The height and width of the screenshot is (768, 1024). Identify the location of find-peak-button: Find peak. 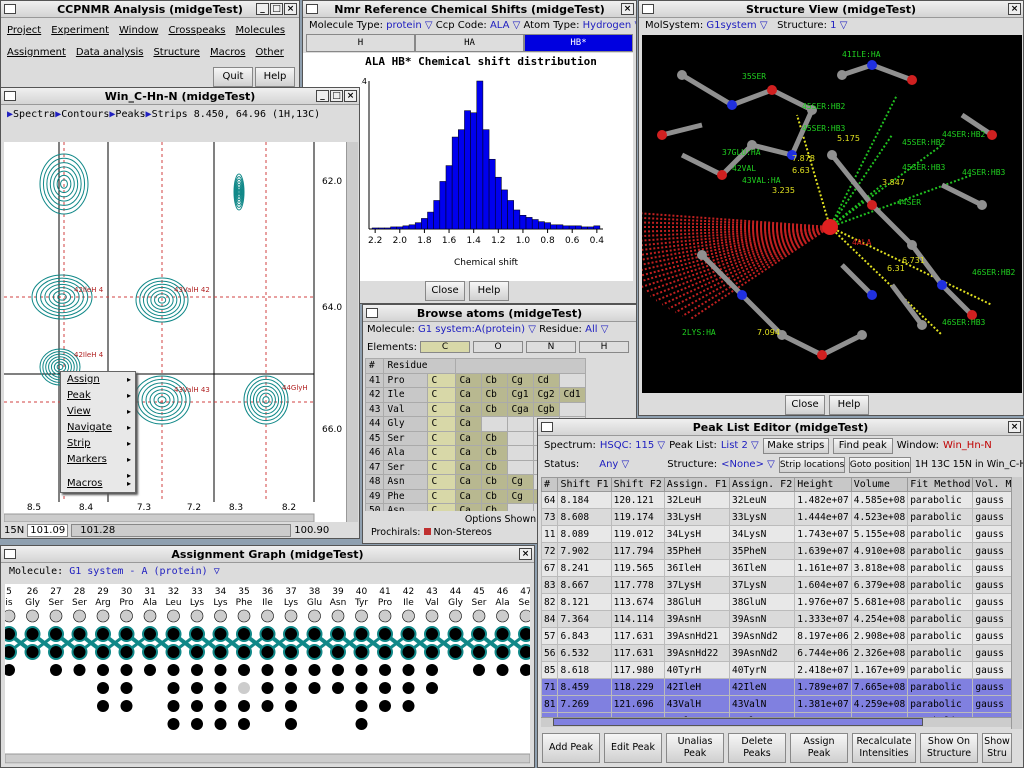
(862, 445).